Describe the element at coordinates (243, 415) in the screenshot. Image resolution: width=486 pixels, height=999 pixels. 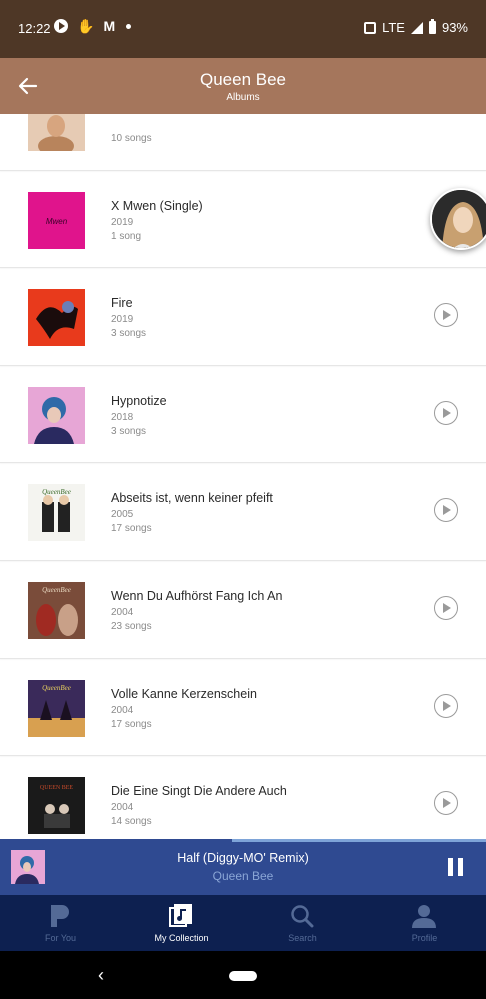
I see `album-row: Hypnotize 2018 3 songs` at that location.